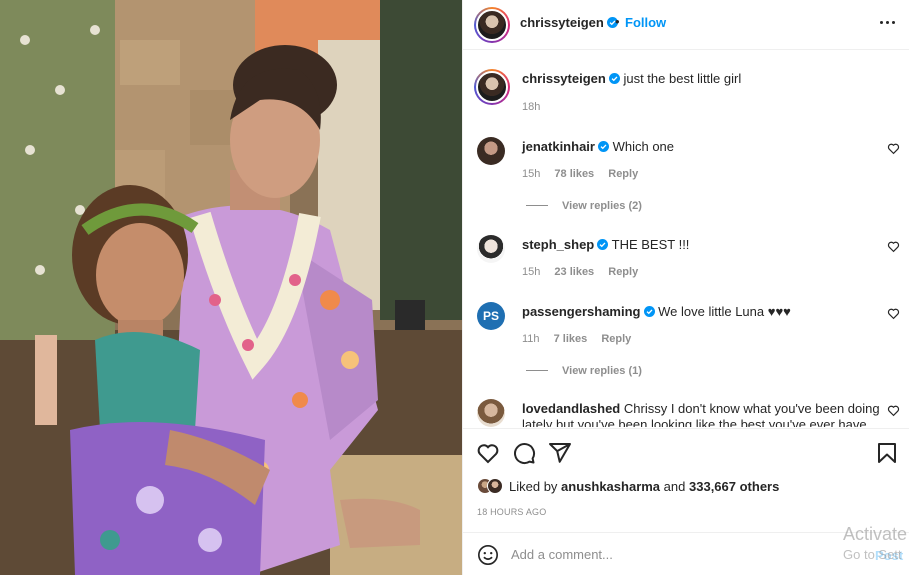 This screenshot has width=909, height=575. I want to click on liker-avatar, so click(495, 486).